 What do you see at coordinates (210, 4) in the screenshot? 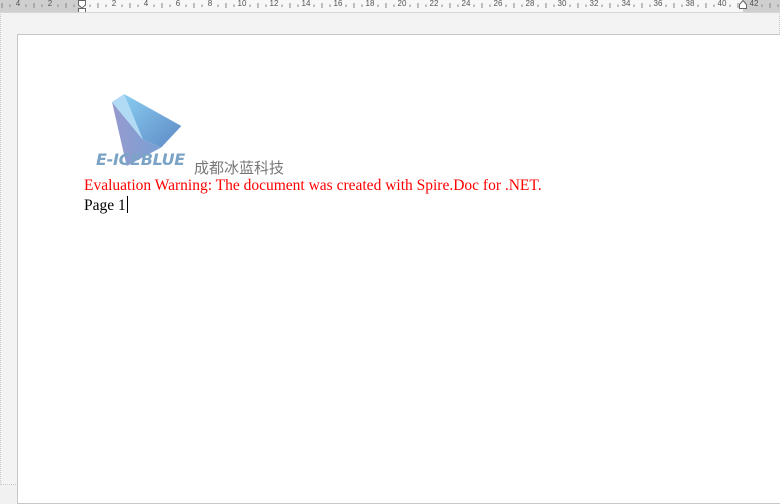
I see `ruler-label: 8` at bounding box center [210, 4].